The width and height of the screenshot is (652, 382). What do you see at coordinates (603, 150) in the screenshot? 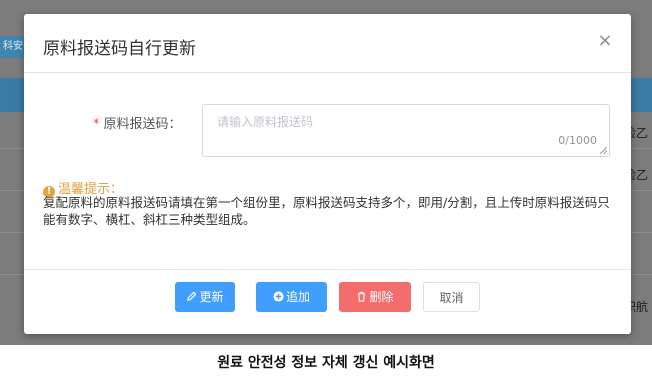
I see `resize-handle-icon` at bounding box center [603, 150].